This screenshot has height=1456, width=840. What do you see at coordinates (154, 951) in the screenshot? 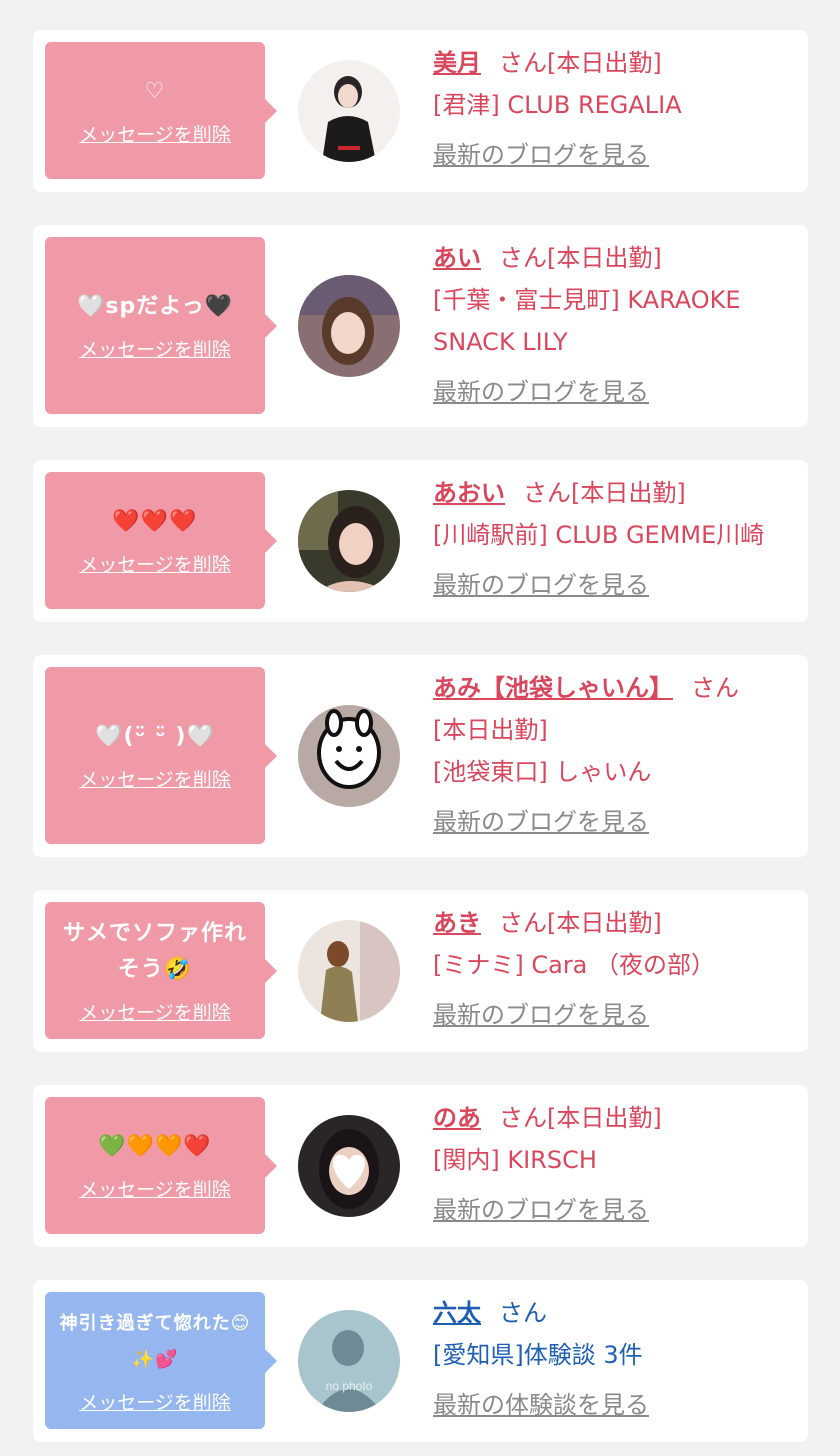
I see `message-text: サメでソファ作れそう🤣` at bounding box center [154, 951].